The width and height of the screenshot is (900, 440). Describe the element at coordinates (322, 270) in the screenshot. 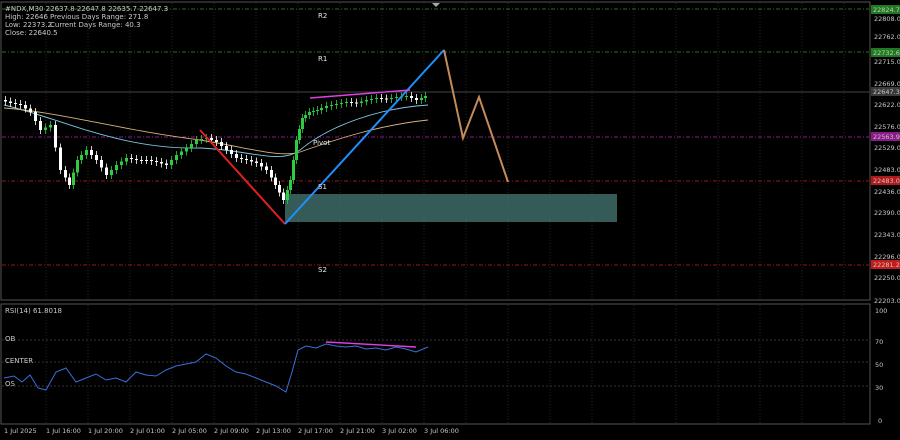

I see `s2-label: S2` at that location.